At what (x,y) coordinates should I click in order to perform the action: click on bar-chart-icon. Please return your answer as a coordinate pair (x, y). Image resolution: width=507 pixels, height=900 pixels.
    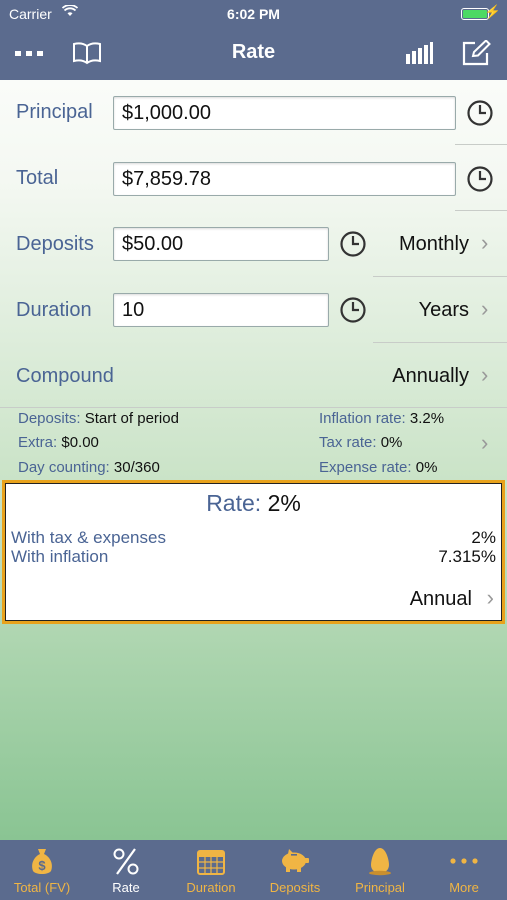
    Looking at the image, I should click on (419, 53).